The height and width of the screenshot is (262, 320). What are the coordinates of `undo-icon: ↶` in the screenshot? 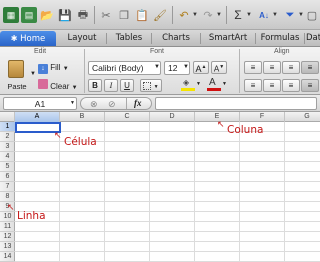 It's located at (184, 15).